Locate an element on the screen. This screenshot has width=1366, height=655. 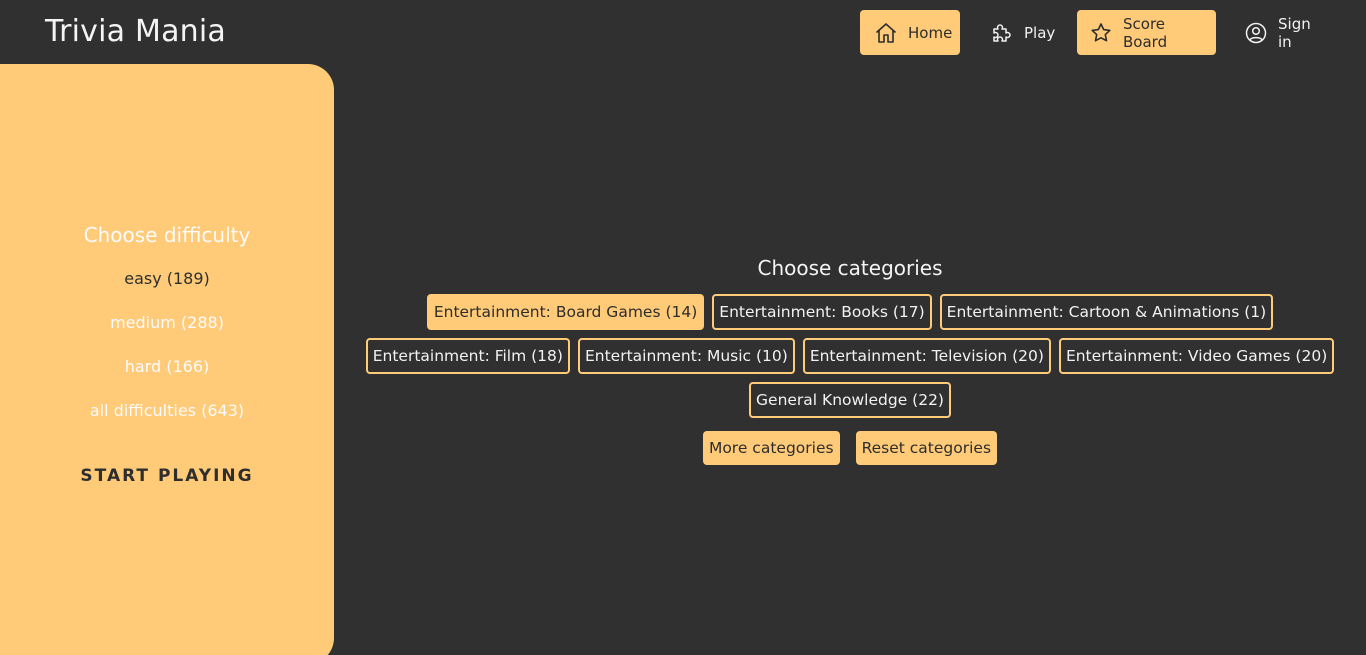
nav-sign-in-button: Sign in is located at coordinates (1284, 32).